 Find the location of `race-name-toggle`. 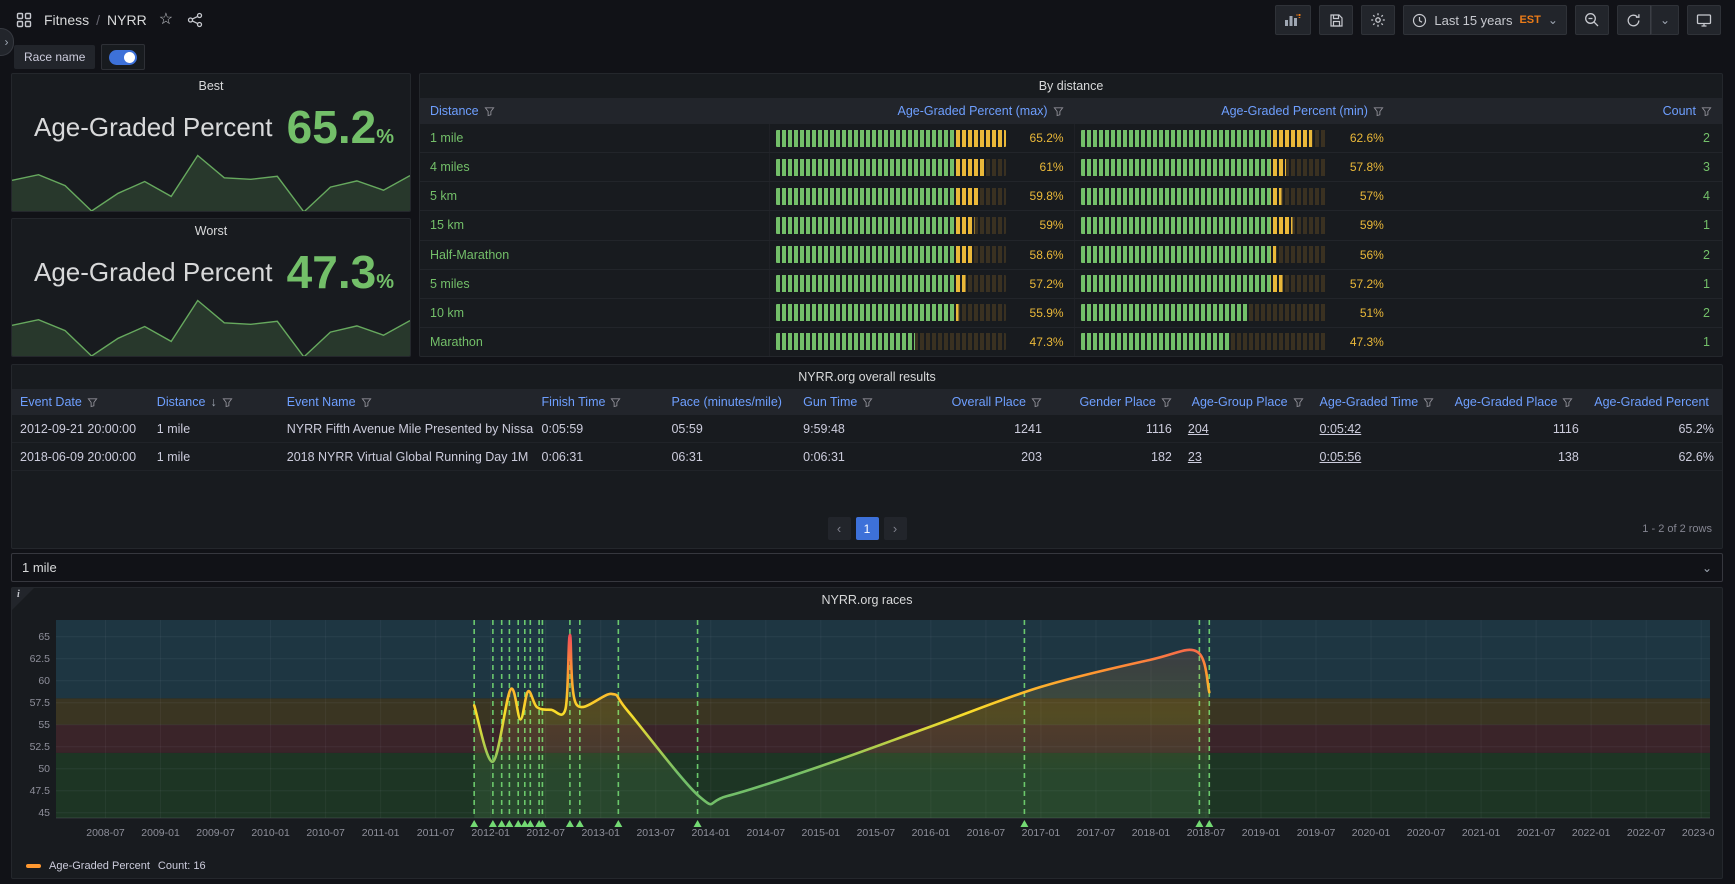

race-name-toggle is located at coordinates (123, 57).